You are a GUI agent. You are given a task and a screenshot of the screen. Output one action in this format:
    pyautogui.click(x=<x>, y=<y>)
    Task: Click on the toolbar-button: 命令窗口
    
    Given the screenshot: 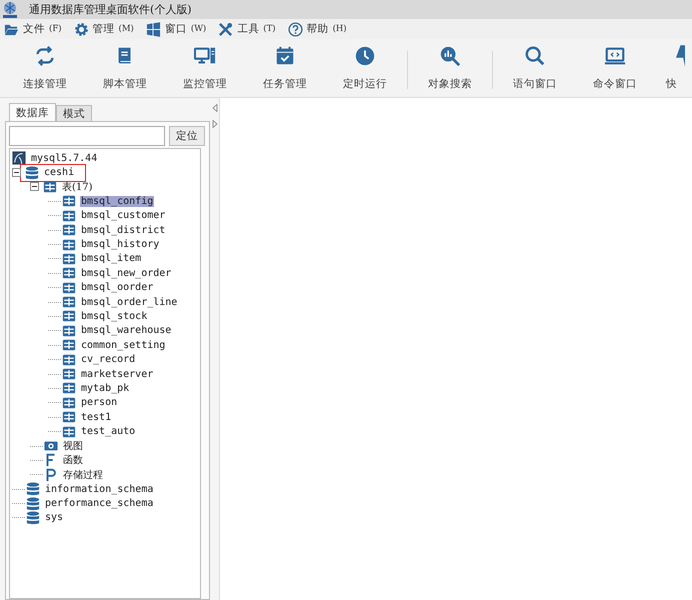 What is the action you would take?
    pyautogui.click(x=615, y=68)
    